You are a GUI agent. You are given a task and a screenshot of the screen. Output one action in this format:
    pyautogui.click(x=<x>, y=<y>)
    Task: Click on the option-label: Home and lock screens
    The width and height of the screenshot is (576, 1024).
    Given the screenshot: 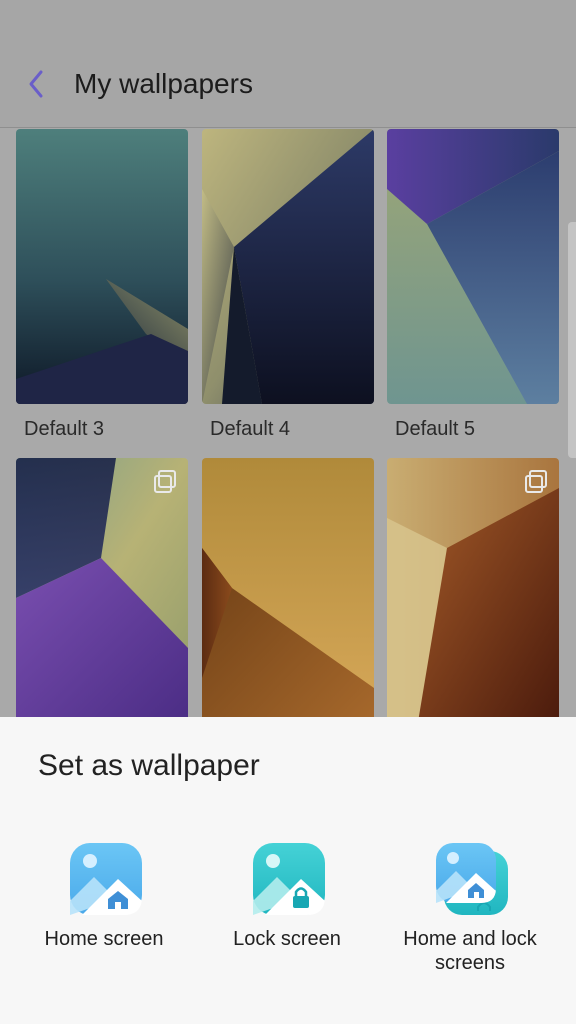 What is the action you would take?
    pyautogui.click(x=470, y=951)
    